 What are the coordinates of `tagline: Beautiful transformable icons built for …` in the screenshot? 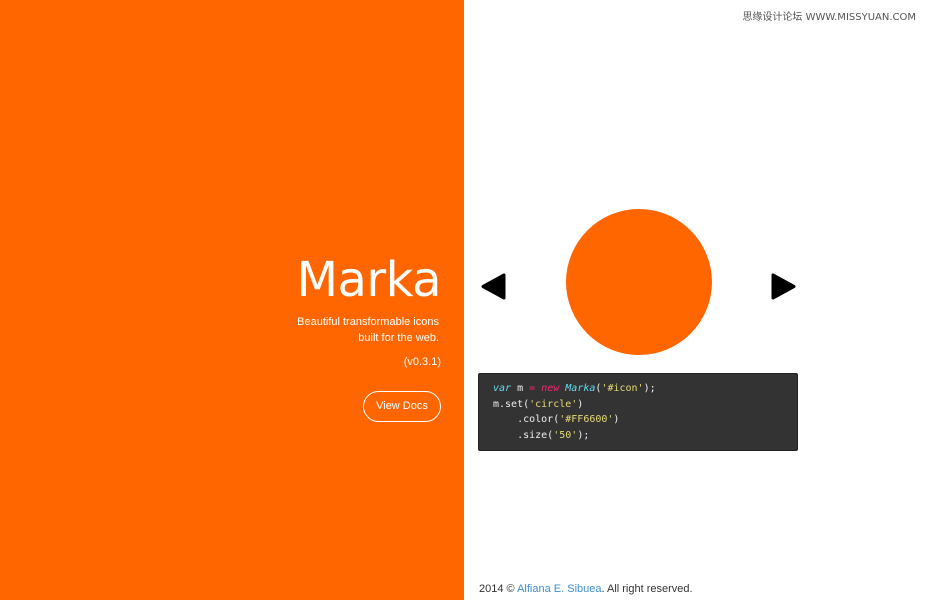 It's located at (339, 330).